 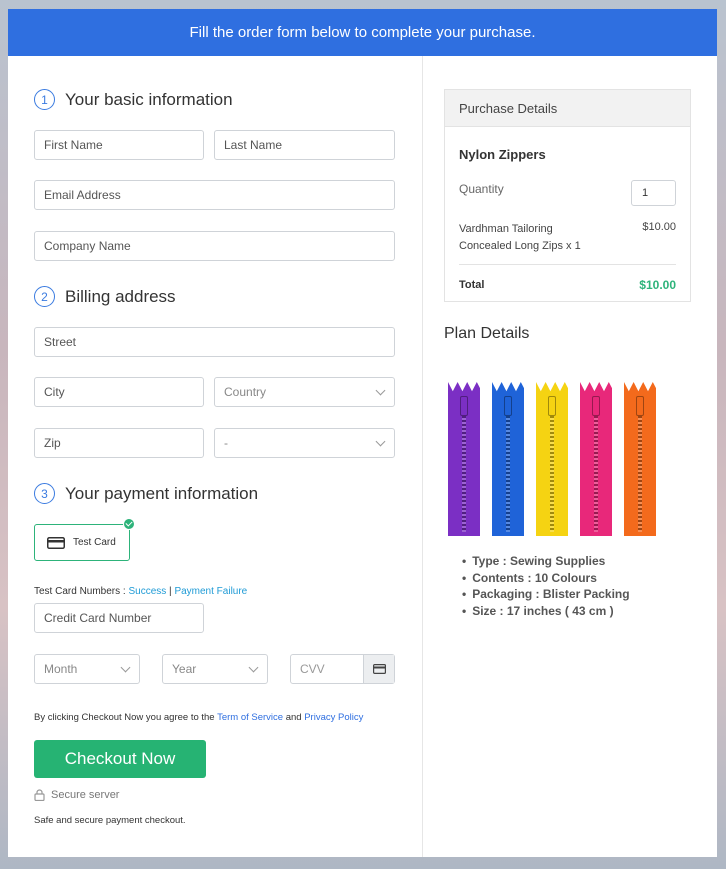 What do you see at coordinates (119, 618) in the screenshot?
I see `credit-card-number-field: Credit Card Number` at bounding box center [119, 618].